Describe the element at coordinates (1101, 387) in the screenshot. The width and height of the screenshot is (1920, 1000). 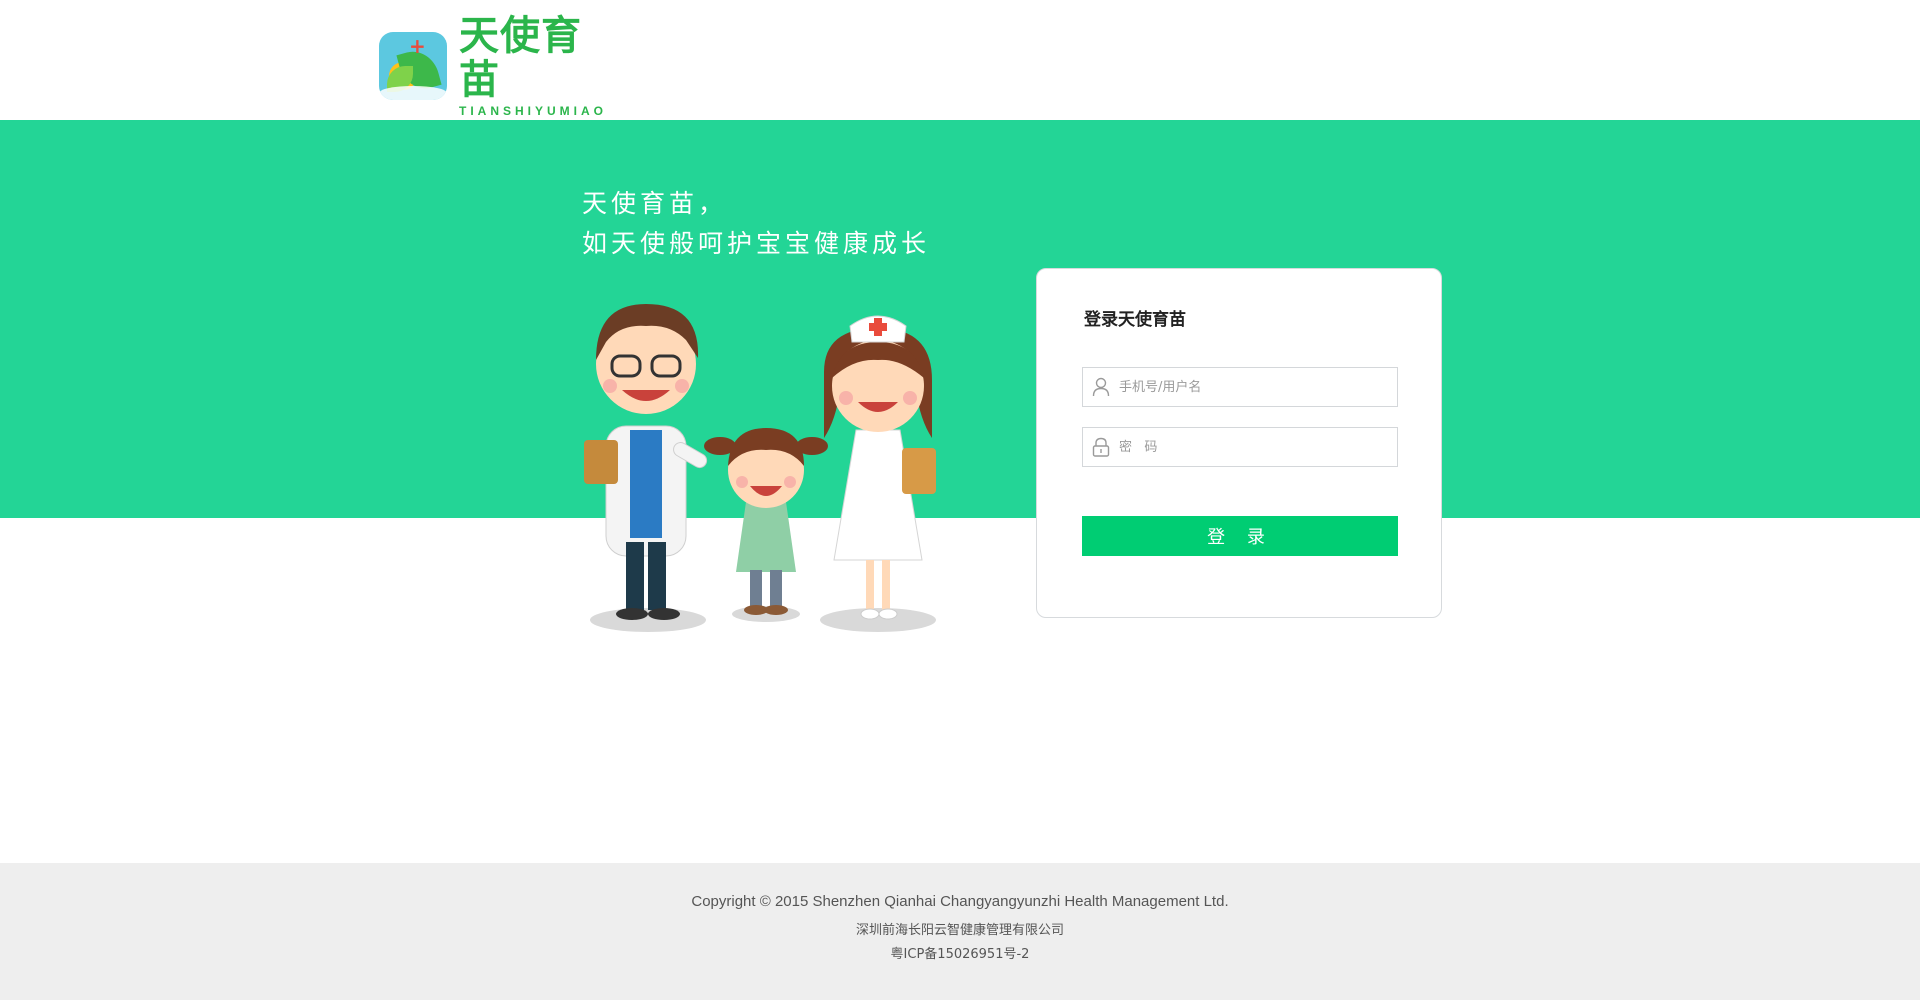
I see `user-icon` at that location.